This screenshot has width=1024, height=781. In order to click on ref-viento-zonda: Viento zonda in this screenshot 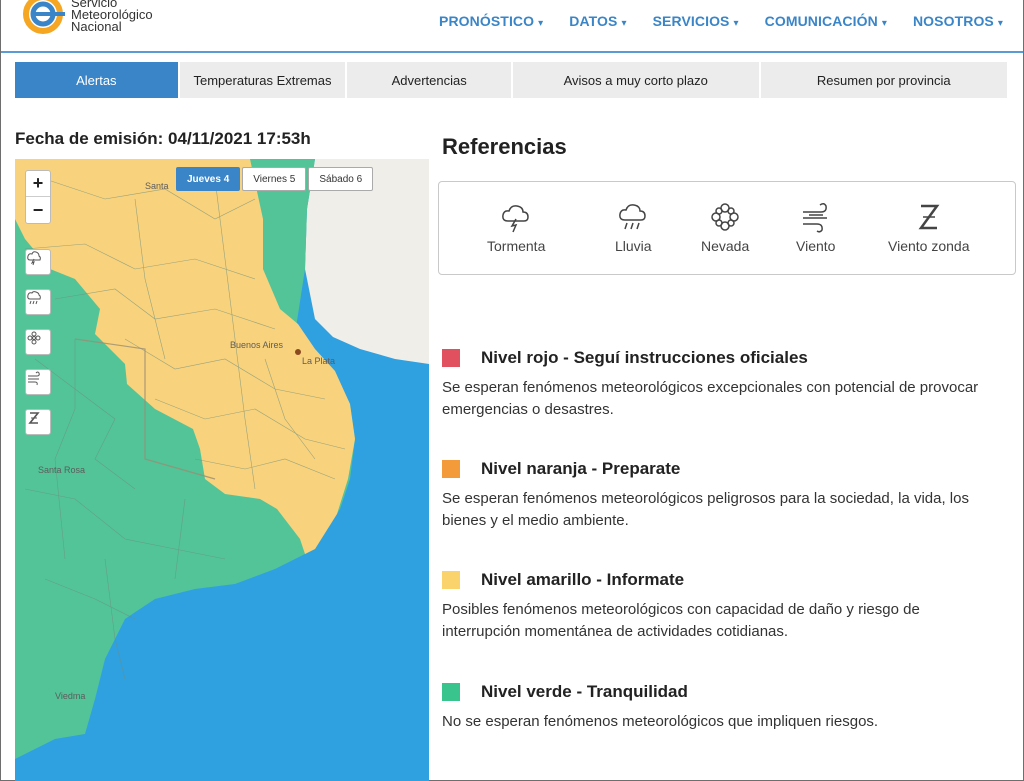, I will do `click(928, 227)`.